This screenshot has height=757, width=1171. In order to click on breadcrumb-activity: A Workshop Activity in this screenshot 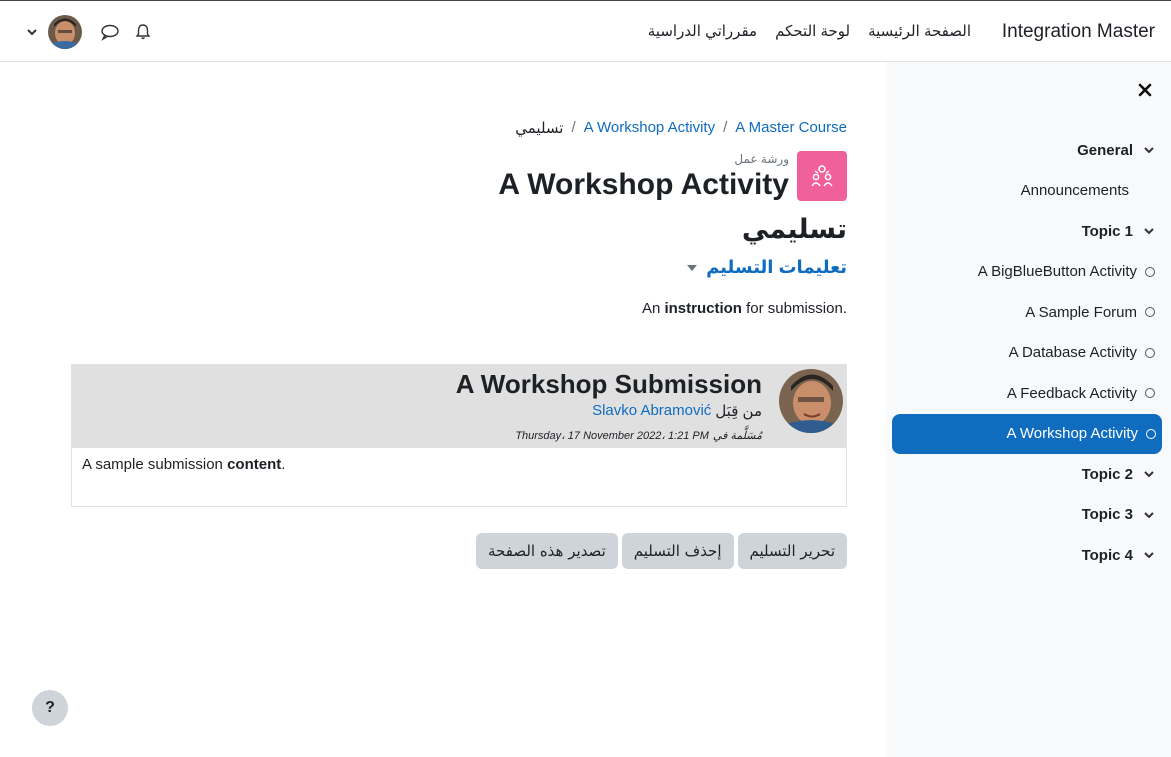, I will do `click(649, 128)`.